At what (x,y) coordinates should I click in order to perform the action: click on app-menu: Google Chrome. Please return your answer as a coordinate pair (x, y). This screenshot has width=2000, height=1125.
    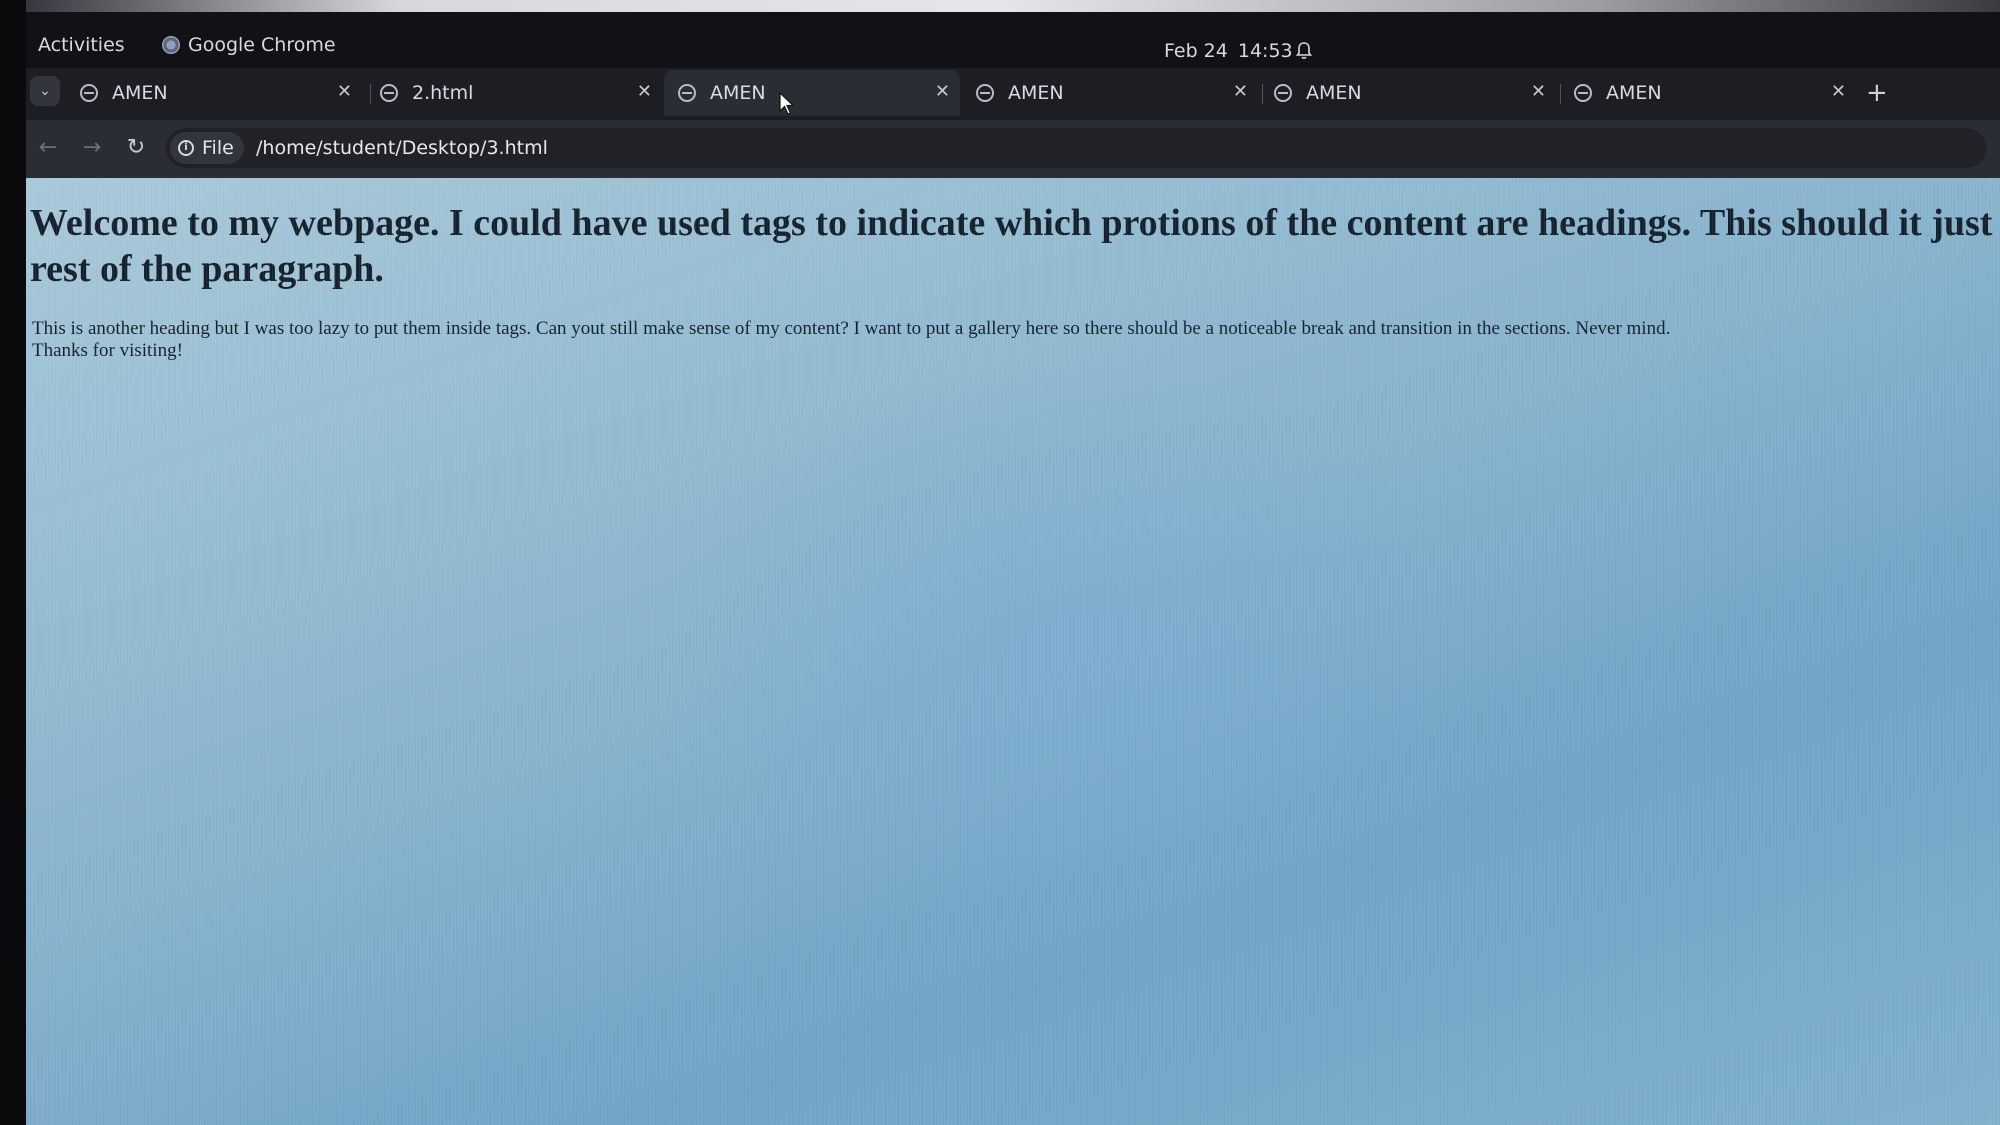
    Looking at the image, I should click on (249, 45).